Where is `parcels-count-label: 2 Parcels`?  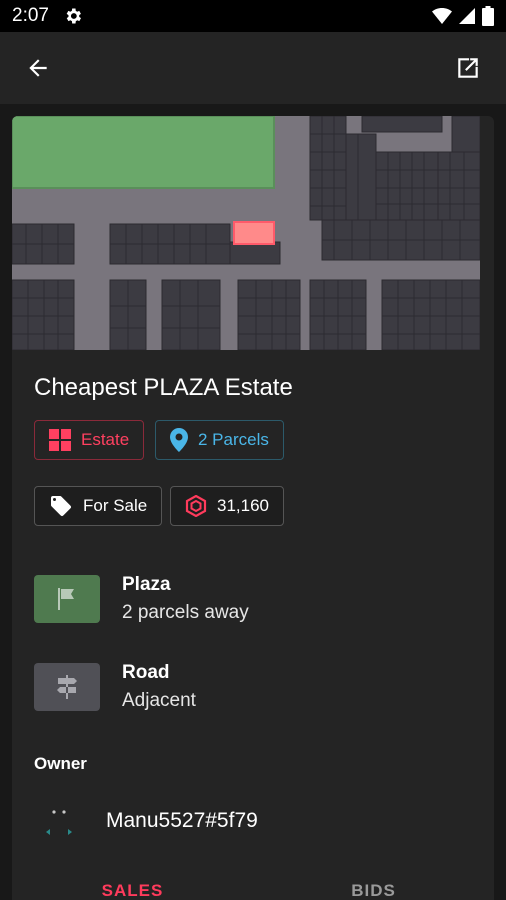
parcels-count-label: 2 Parcels is located at coordinates (233, 439).